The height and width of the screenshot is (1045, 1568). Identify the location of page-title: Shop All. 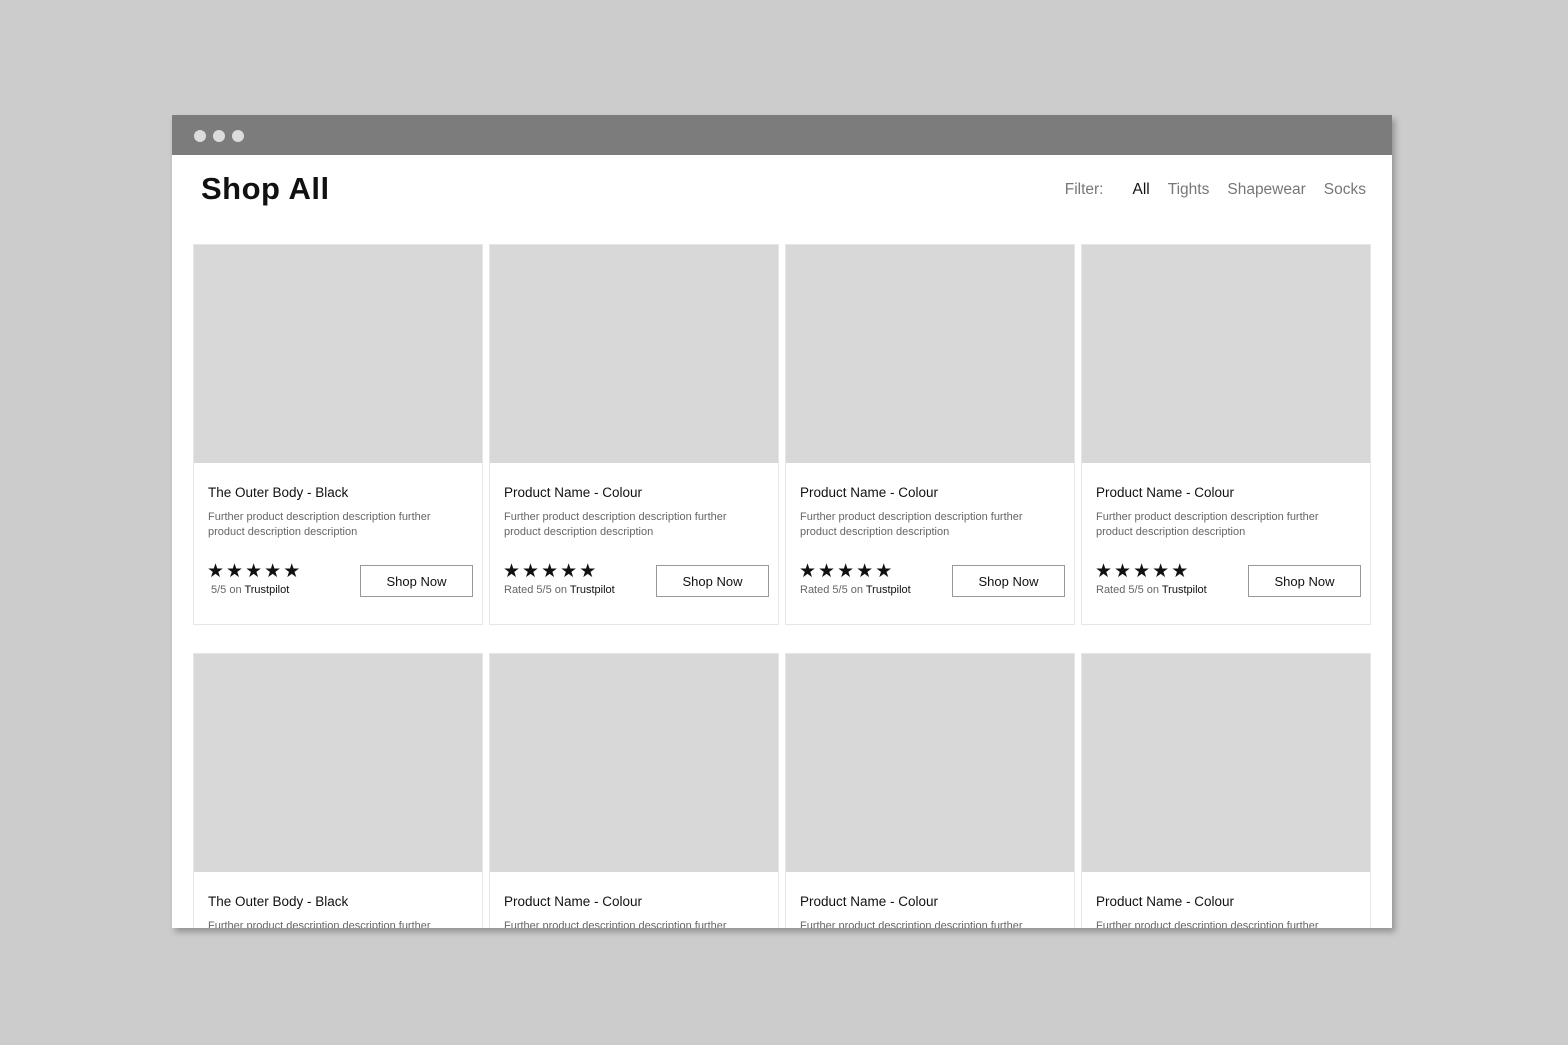
(265, 188).